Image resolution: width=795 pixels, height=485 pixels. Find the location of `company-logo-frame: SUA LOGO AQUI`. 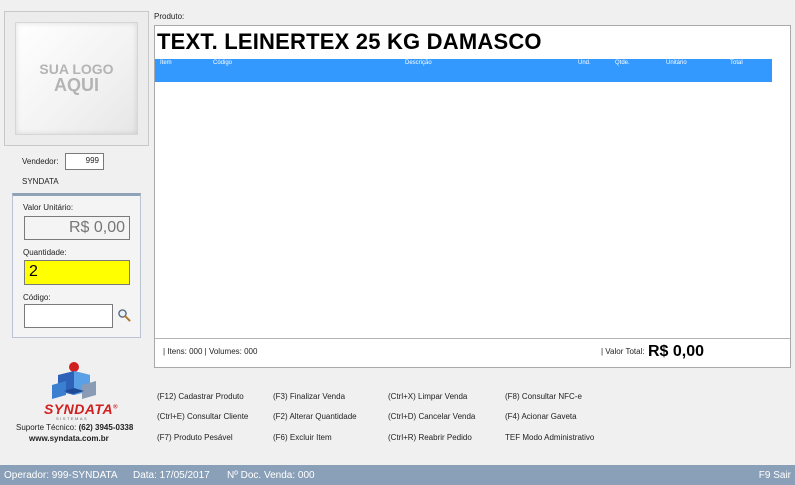

company-logo-frame: SUA LOGO AQUI is located at coordinates (76, 78).